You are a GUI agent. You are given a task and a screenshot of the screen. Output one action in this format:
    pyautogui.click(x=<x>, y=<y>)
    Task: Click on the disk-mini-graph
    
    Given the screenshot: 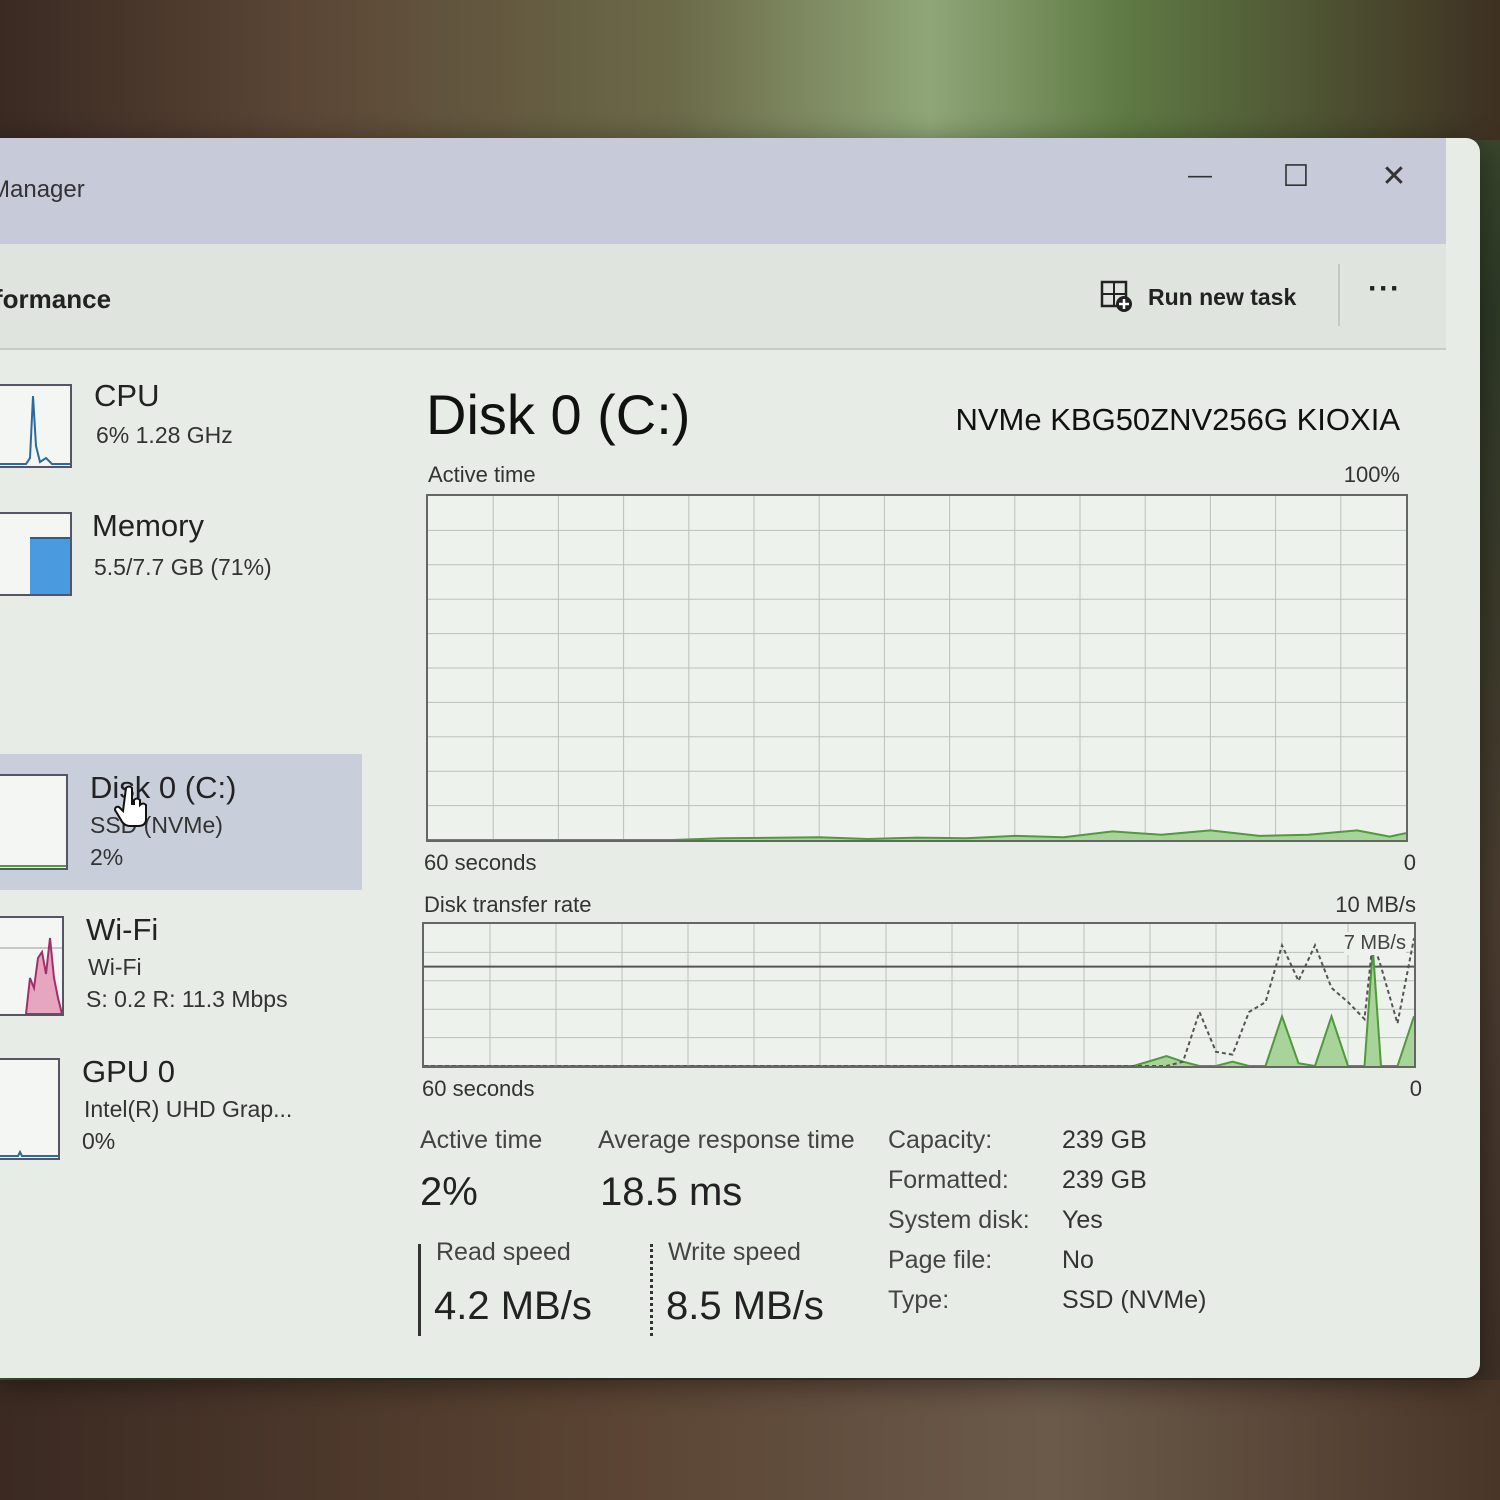 What is the action you would take?
    pyautogui.click(x=34, y=822)
    